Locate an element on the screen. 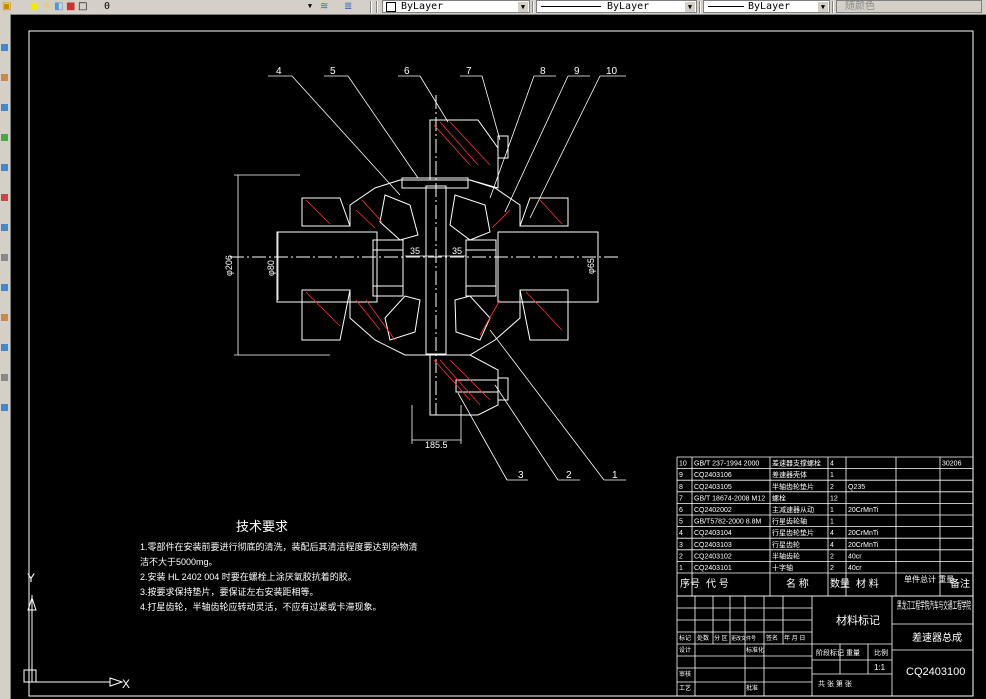 Image resolution: width=986 pixels, height=699 pixels. tb-row-label: 标记 is located at coordinates (685, 638).